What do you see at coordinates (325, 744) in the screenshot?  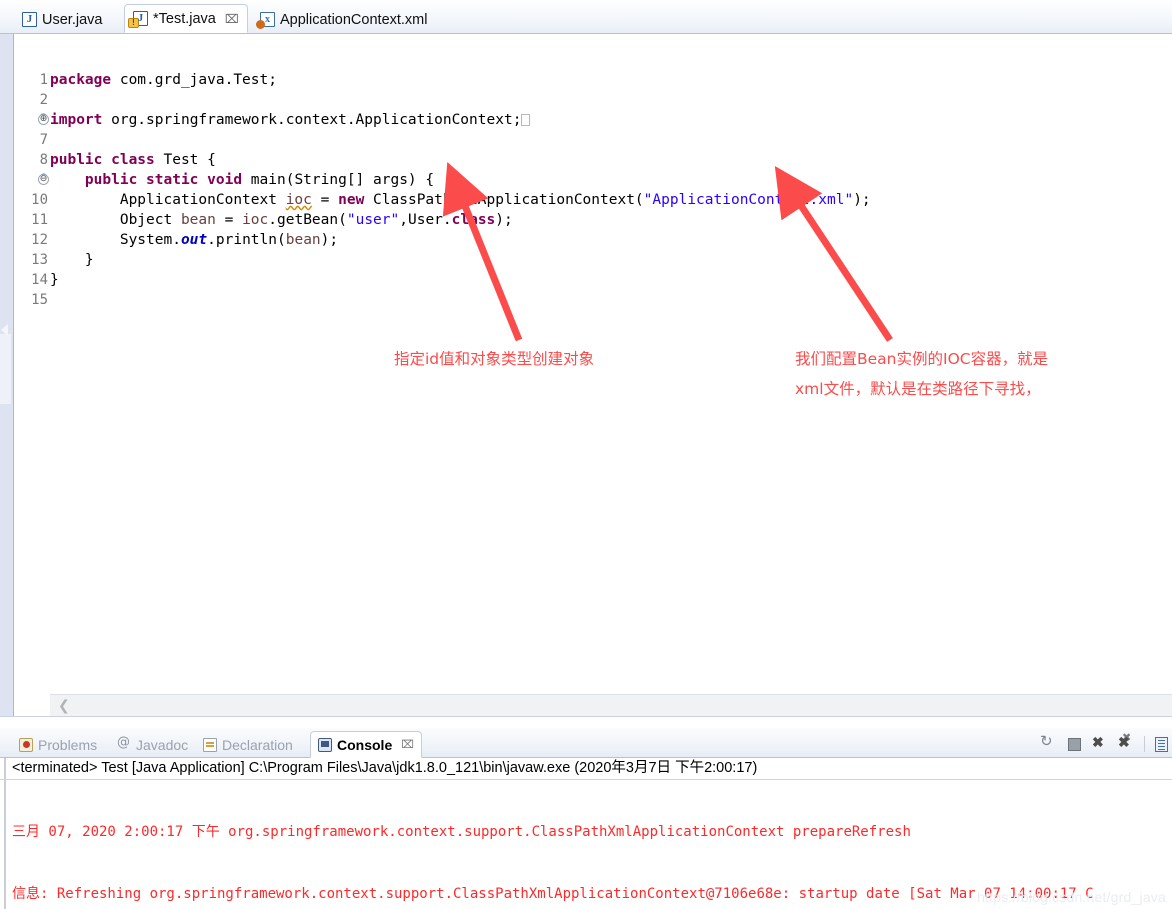 I see `console-icon` at bounding box center [325, 744].